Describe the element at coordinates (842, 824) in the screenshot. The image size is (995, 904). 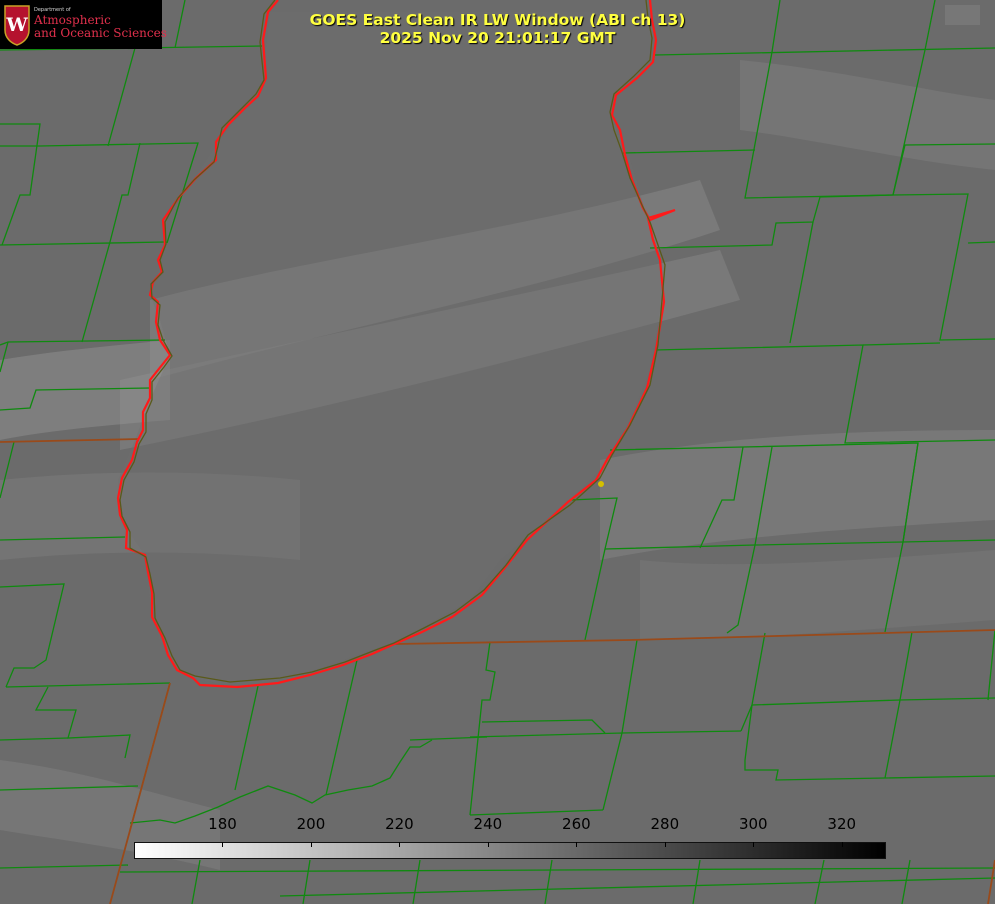
I see `colorbar-tick-label: 320` at that location.